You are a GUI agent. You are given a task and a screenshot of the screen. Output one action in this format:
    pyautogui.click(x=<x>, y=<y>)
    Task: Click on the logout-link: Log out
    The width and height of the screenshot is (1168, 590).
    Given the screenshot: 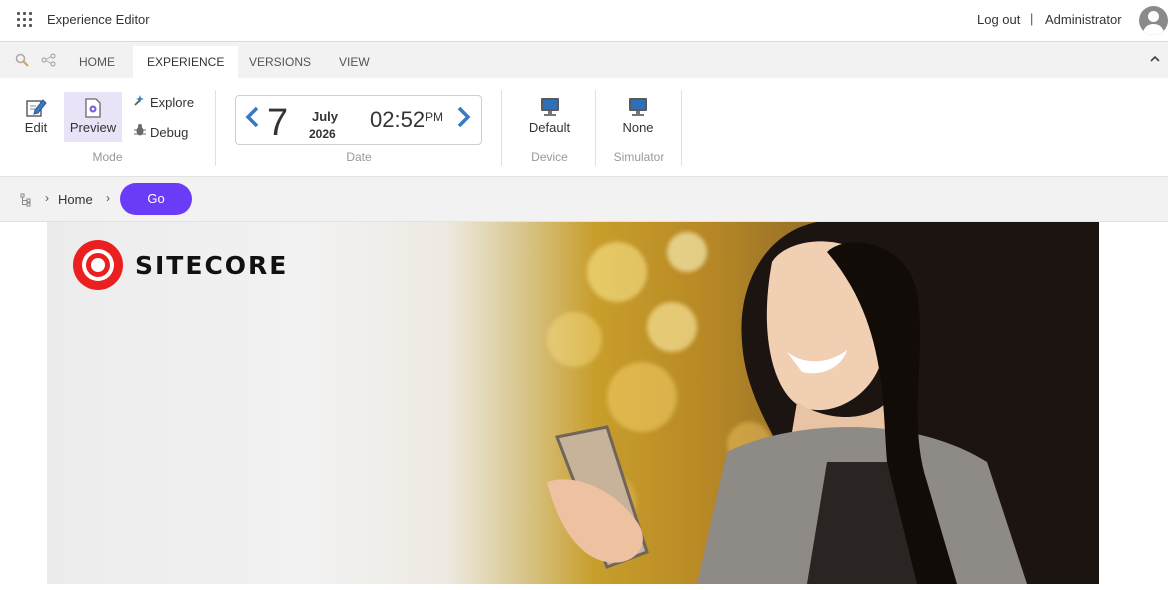 What is the action you would take?
    pyautogui.click(x=998, y=19)
    